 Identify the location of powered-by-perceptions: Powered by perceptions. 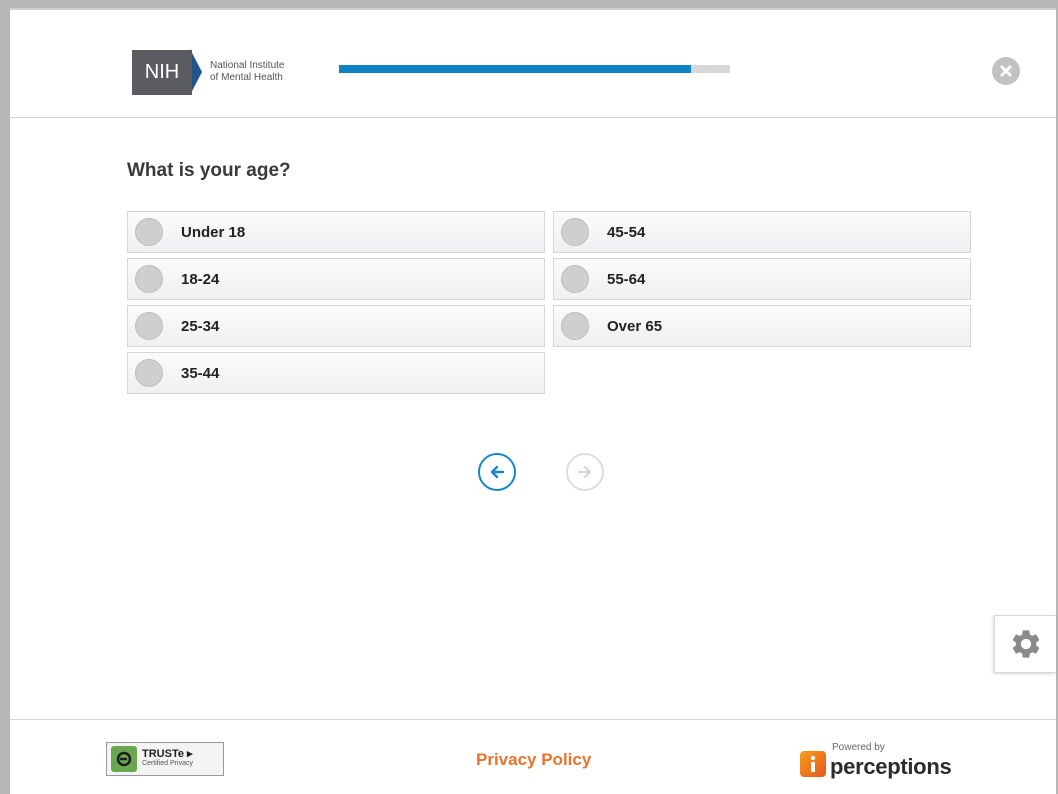
(876, 760).